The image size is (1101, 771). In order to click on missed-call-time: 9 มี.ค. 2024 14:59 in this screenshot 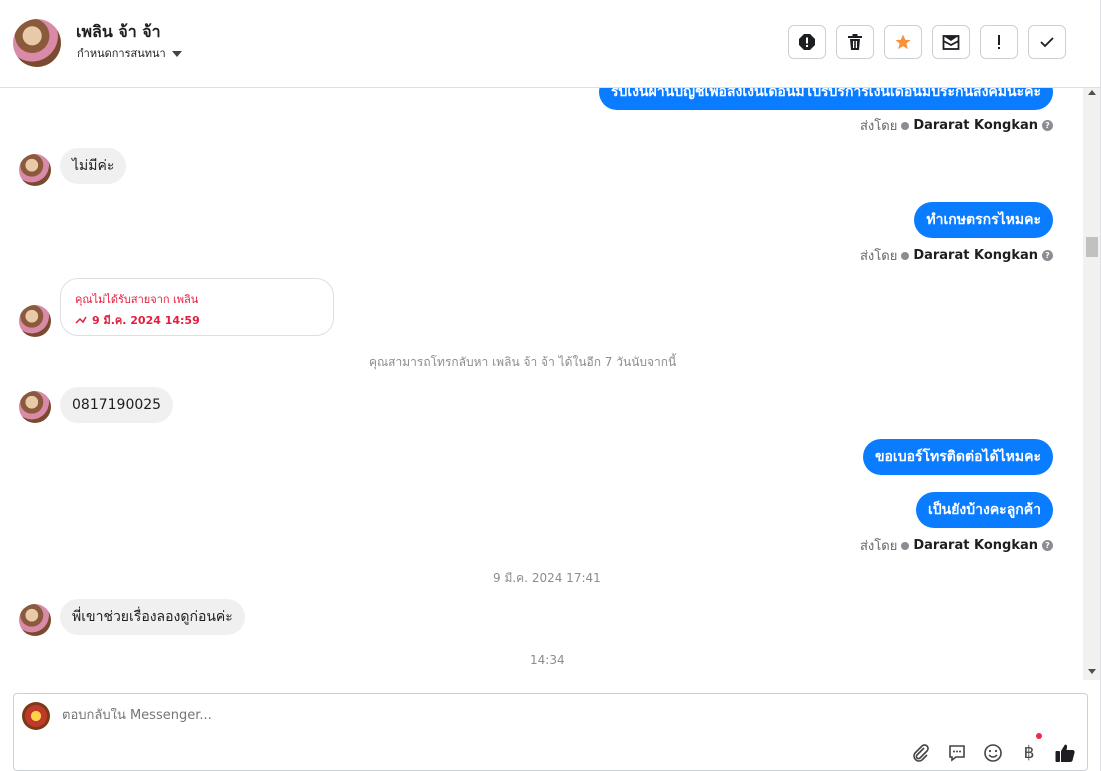, I will do `click(137, 320)`.